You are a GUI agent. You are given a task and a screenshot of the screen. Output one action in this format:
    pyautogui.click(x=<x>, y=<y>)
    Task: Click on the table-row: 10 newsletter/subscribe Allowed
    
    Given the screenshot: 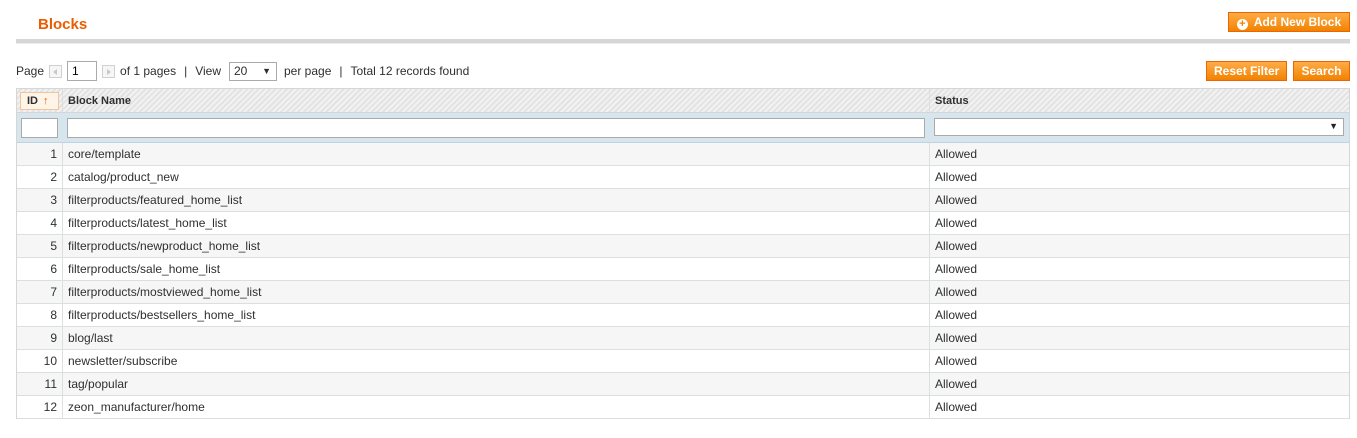 What is the action you would take?
    pyautogui.click(x=683, y=361)
    